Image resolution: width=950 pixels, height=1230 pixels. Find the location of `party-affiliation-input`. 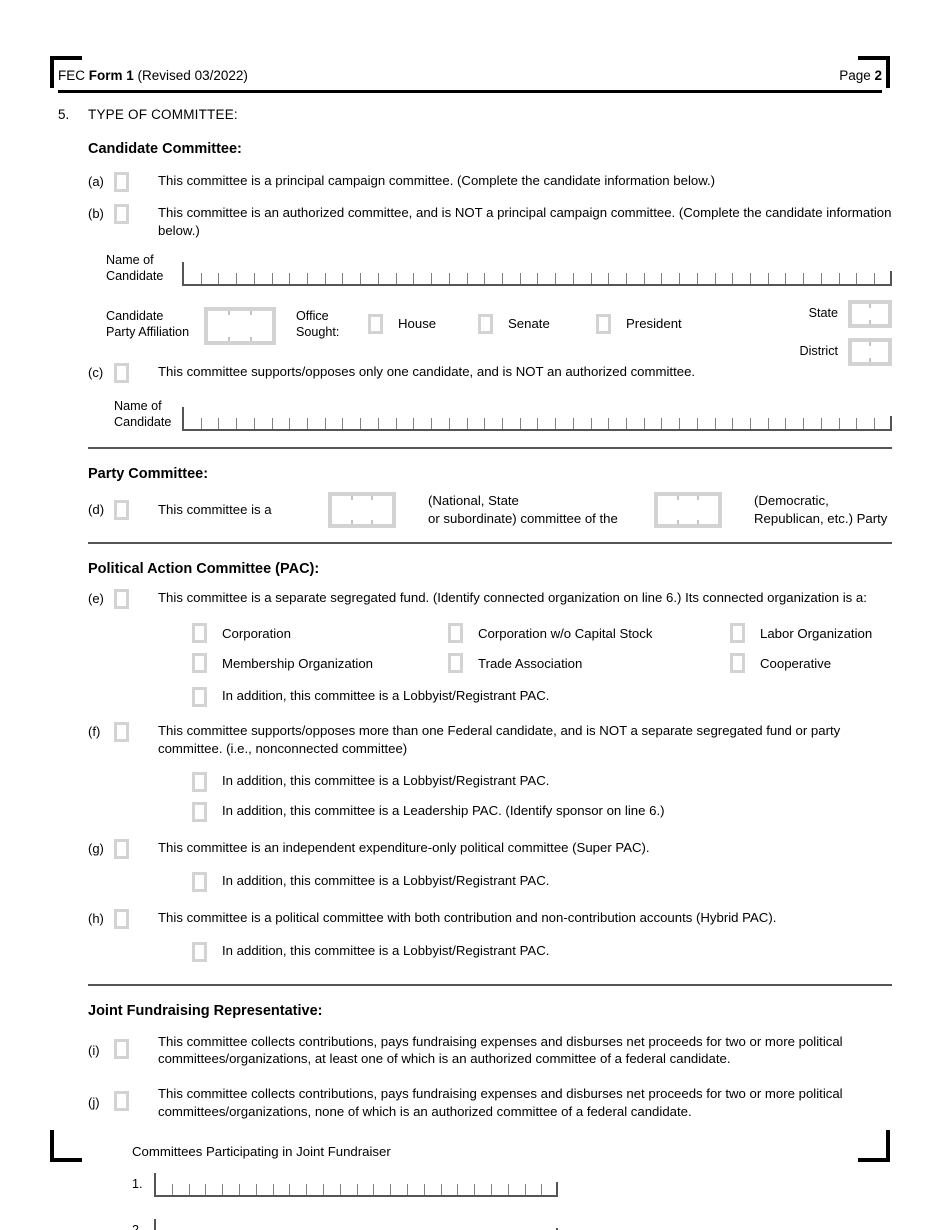

party-affiliation-input is located at coordinates (240, 325).